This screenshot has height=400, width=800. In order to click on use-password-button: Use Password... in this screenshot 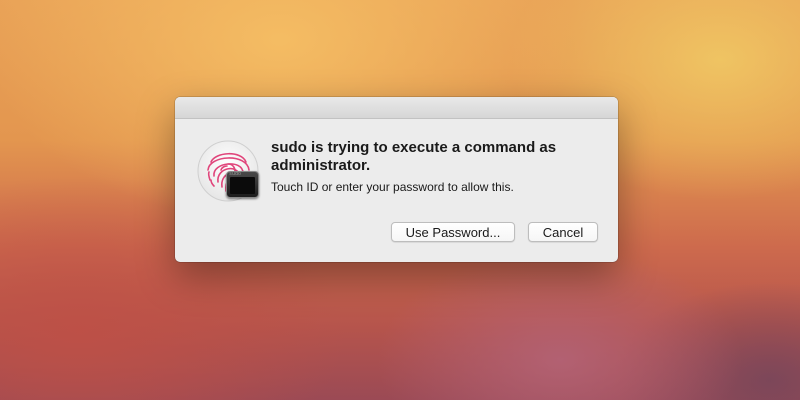, I will do `click(453, 232)`.